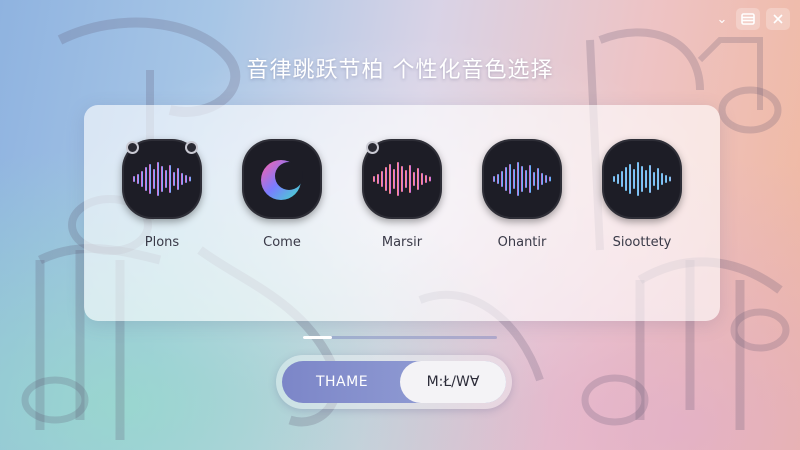 This screenshot has height=450, width=800. I want to click on tone-tile-sioottety: Sioottety, so click(642, 194).